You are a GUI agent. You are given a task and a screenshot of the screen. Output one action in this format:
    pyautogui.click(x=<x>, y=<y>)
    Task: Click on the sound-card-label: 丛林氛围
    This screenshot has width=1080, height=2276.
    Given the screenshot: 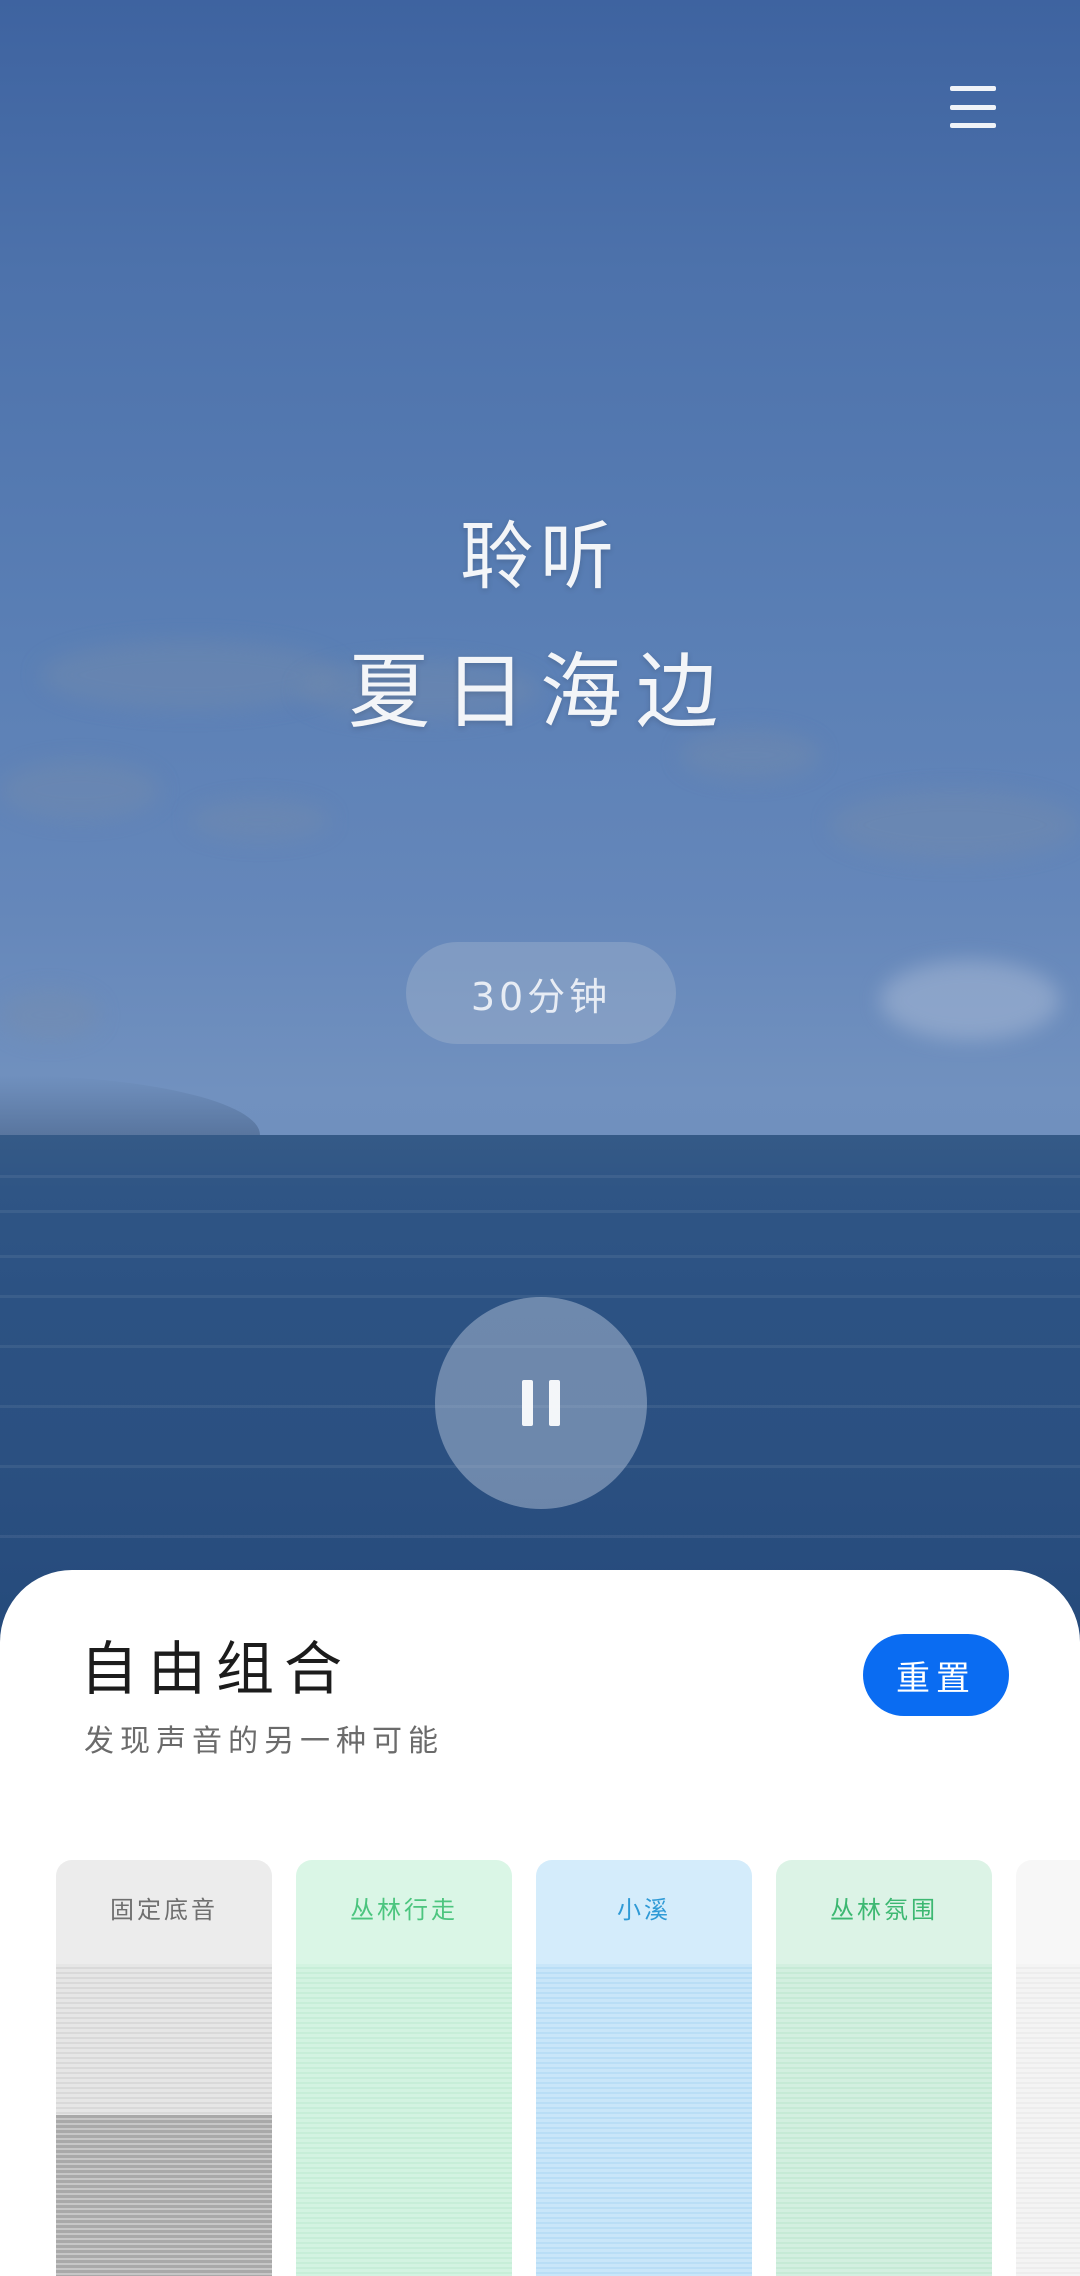 What is the action you would take?
    pyautogui.click(x=884, y=1910)
    